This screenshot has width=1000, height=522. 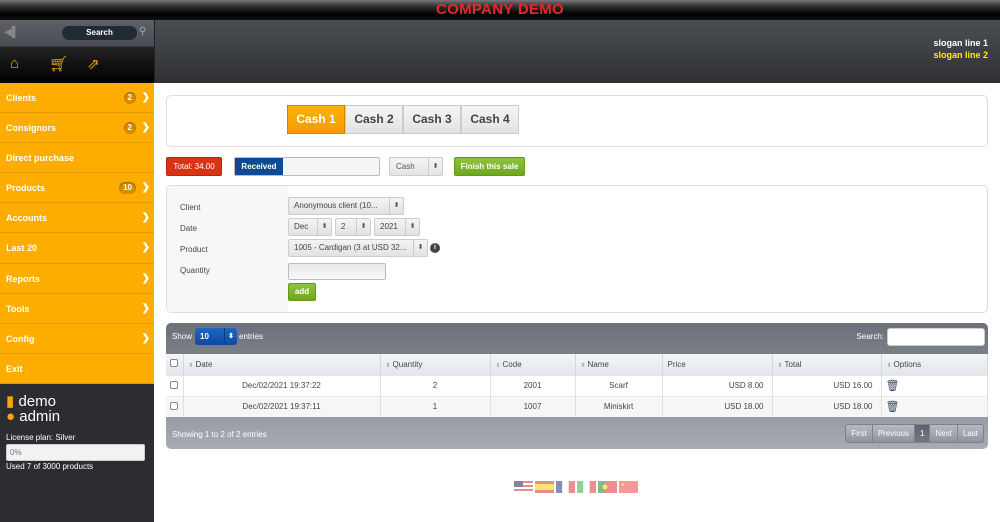 What do you see at coordinates (75, 452) in the screenshot?
I see `usage-progress-bar: 0%` at bounding box center [75, 452].